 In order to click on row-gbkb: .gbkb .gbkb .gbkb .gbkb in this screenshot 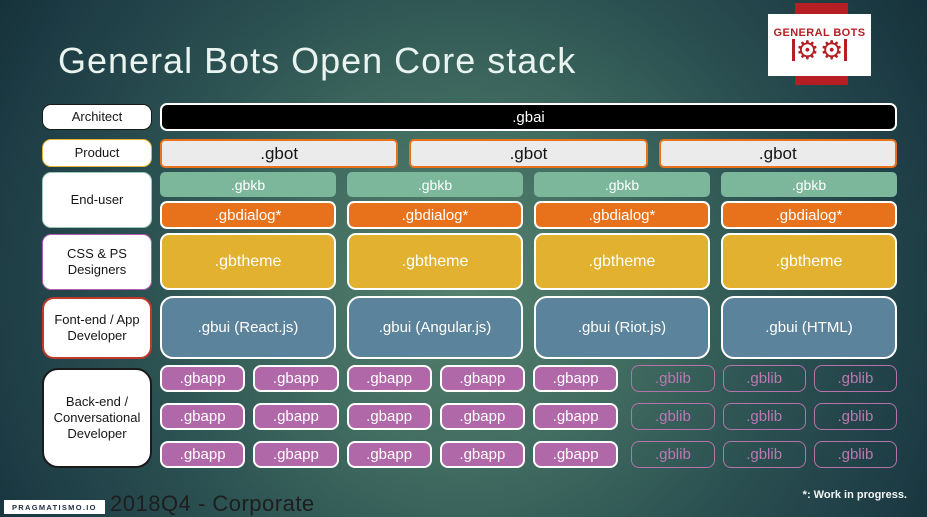, I will do `click(528, 184)`.